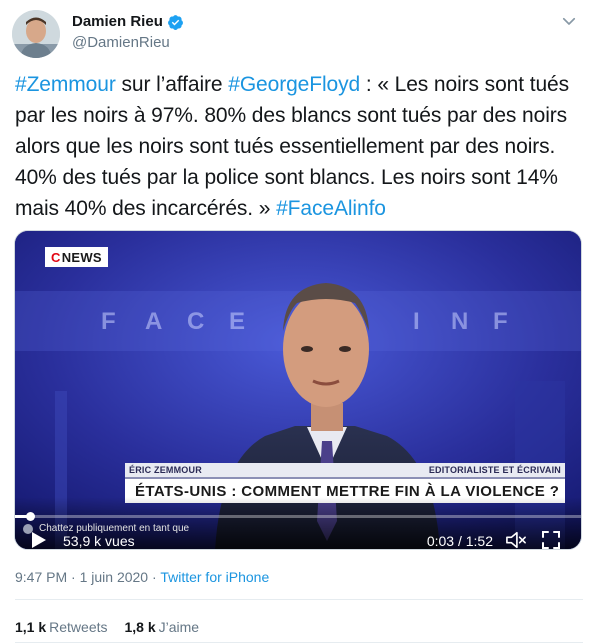  I want to click on tweet-text-part: sur l’affaire, so click(172, 84).